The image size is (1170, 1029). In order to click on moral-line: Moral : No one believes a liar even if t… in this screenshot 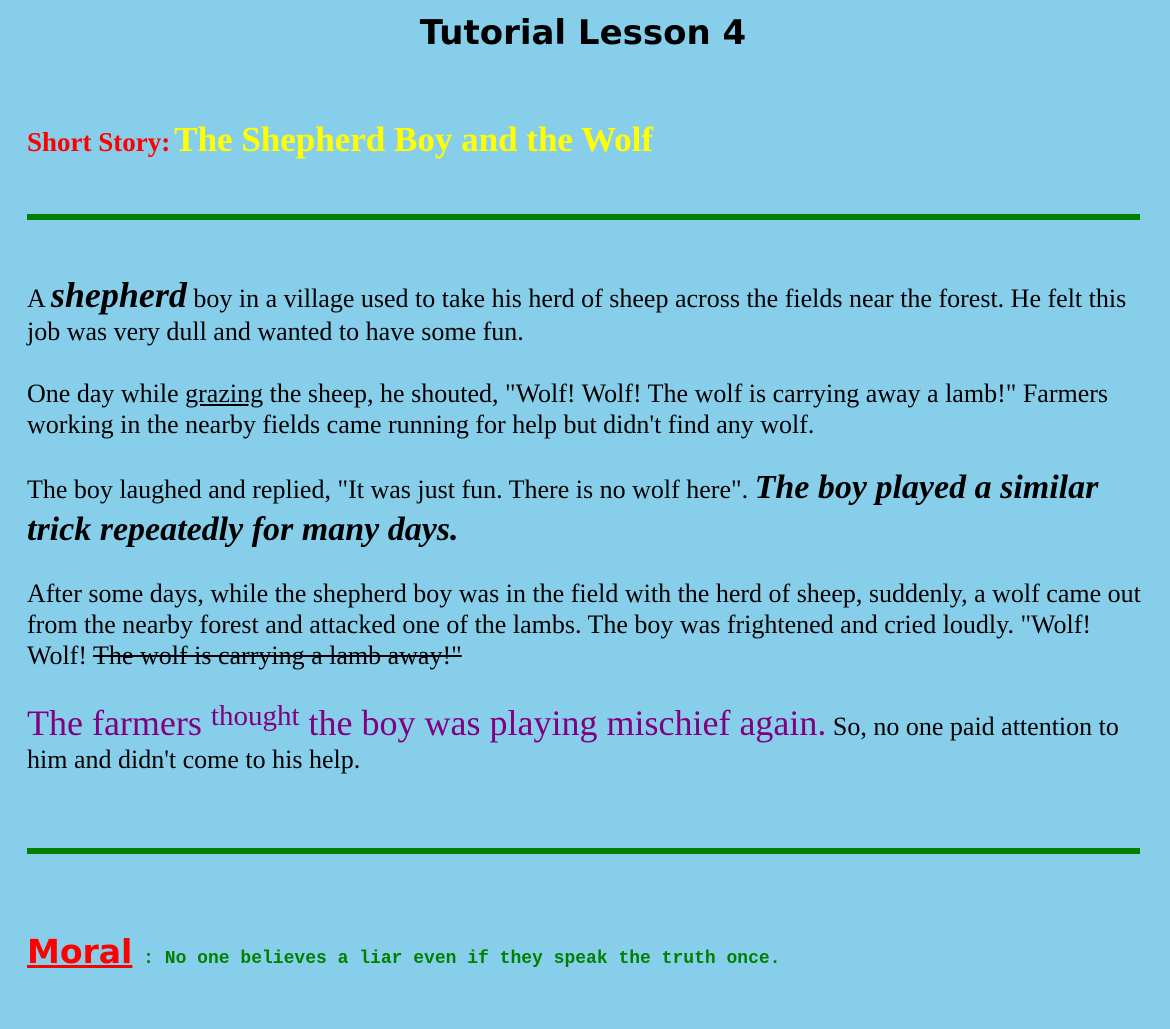, I will do `click(403, 951)`.